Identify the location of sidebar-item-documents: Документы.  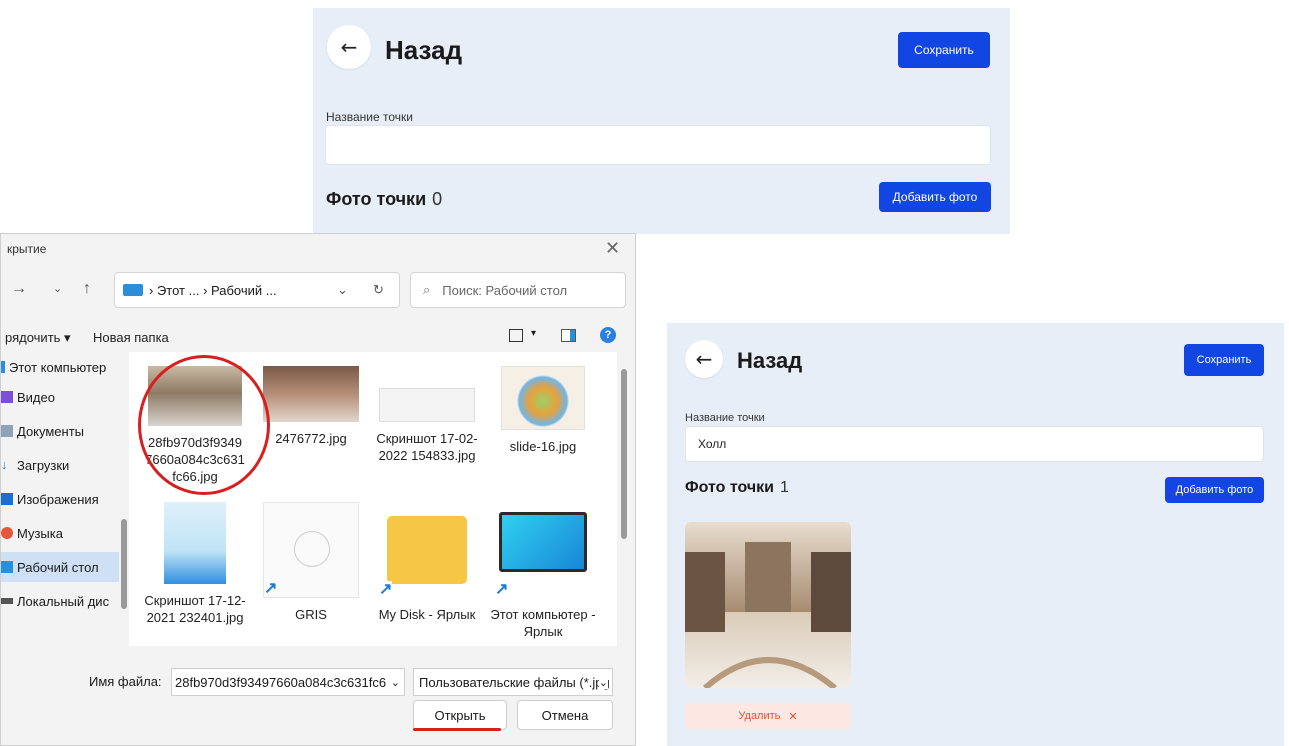
(60, 431).